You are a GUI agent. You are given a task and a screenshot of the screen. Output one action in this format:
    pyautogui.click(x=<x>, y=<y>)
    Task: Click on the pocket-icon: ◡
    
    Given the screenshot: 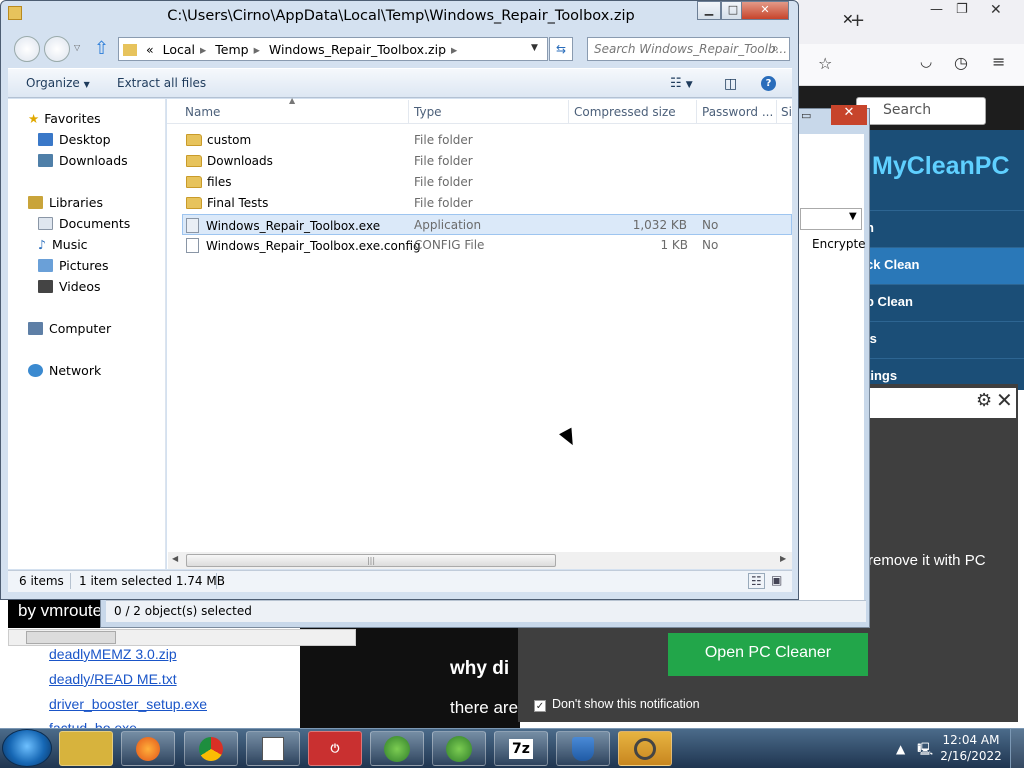 What is the action you would take?
    pyautogui.click(x=926, y=62)
    